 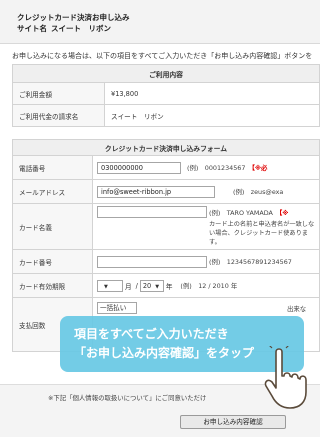 I want to click on expiry-row: ▼ 月/20 ▼ 年 (例) 12 / 2010 年, so click(x=206, y=285).